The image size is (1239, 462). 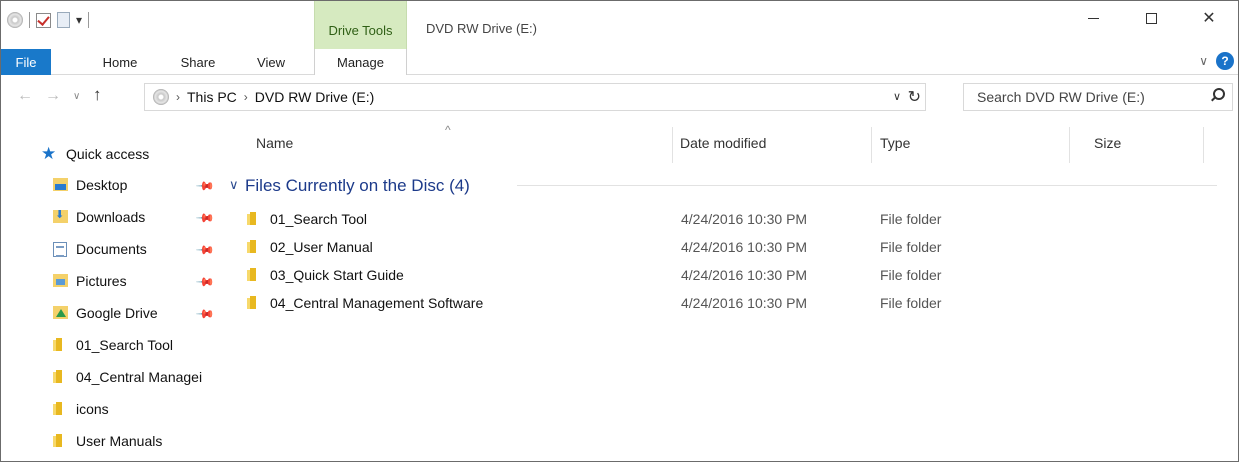 I want to click on nav-item-downloads: Downloads 📌, so click(x=108, y=217).